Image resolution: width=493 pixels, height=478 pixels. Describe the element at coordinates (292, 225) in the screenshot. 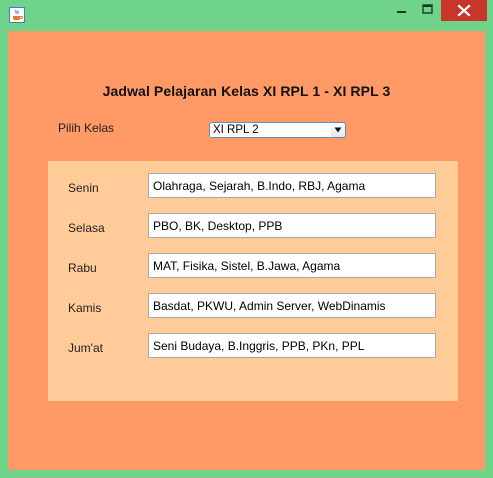

I see `selasa-field` at that location.